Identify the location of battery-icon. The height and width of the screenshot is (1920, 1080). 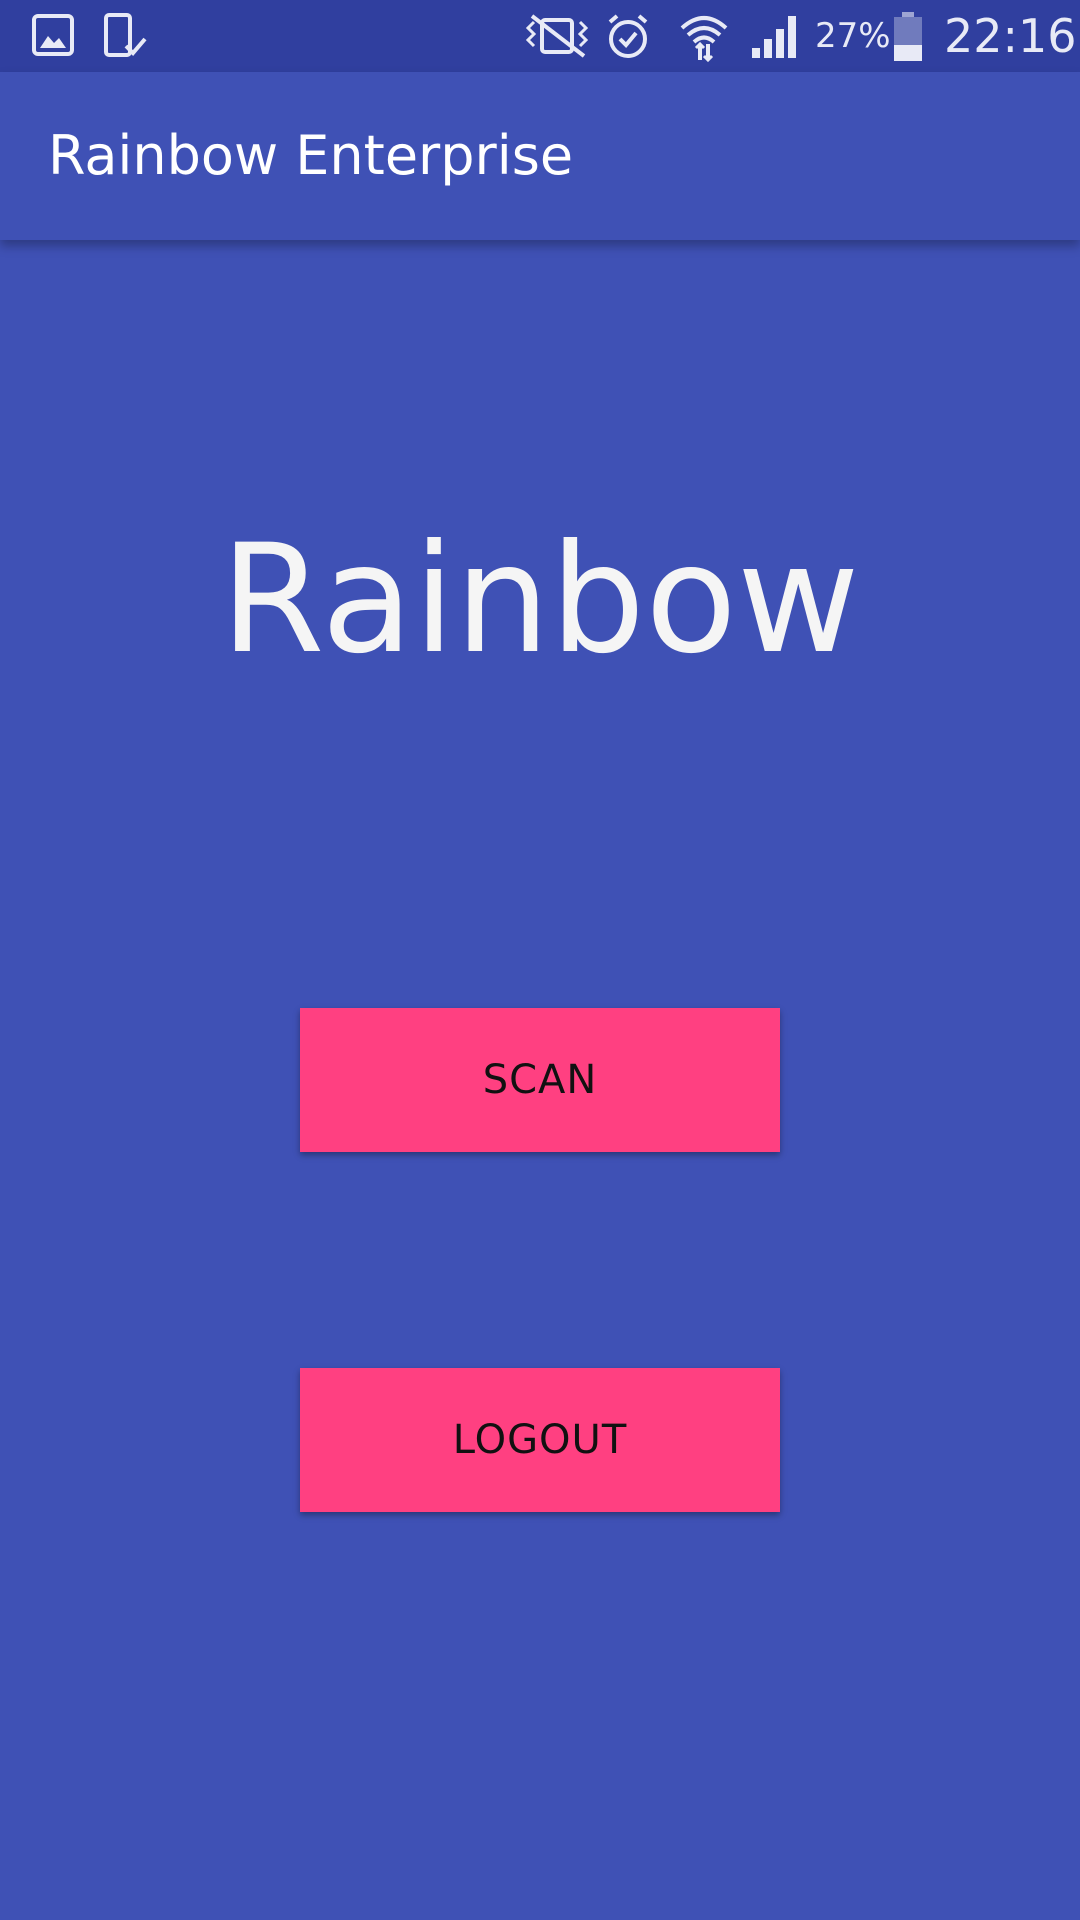
(908, 36).